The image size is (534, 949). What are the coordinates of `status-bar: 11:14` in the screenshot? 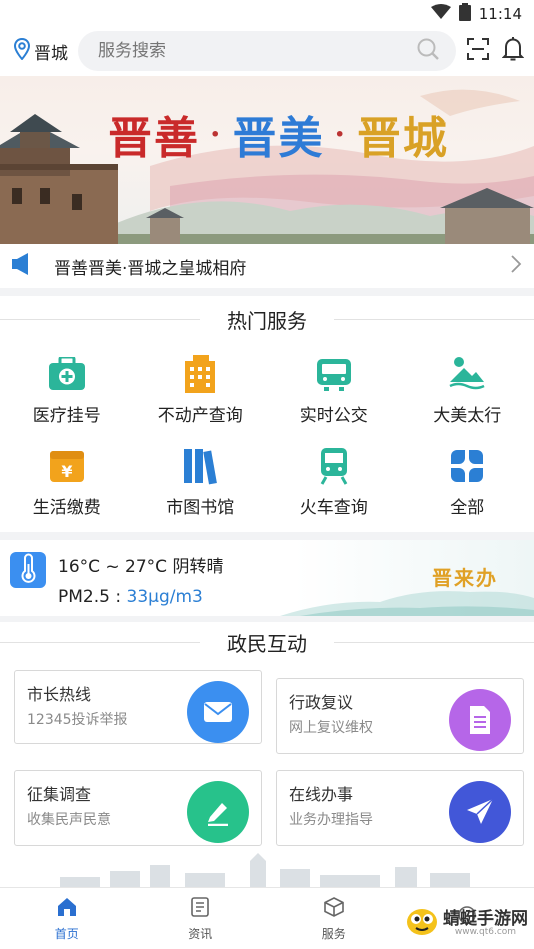 It's located at (267, 14).